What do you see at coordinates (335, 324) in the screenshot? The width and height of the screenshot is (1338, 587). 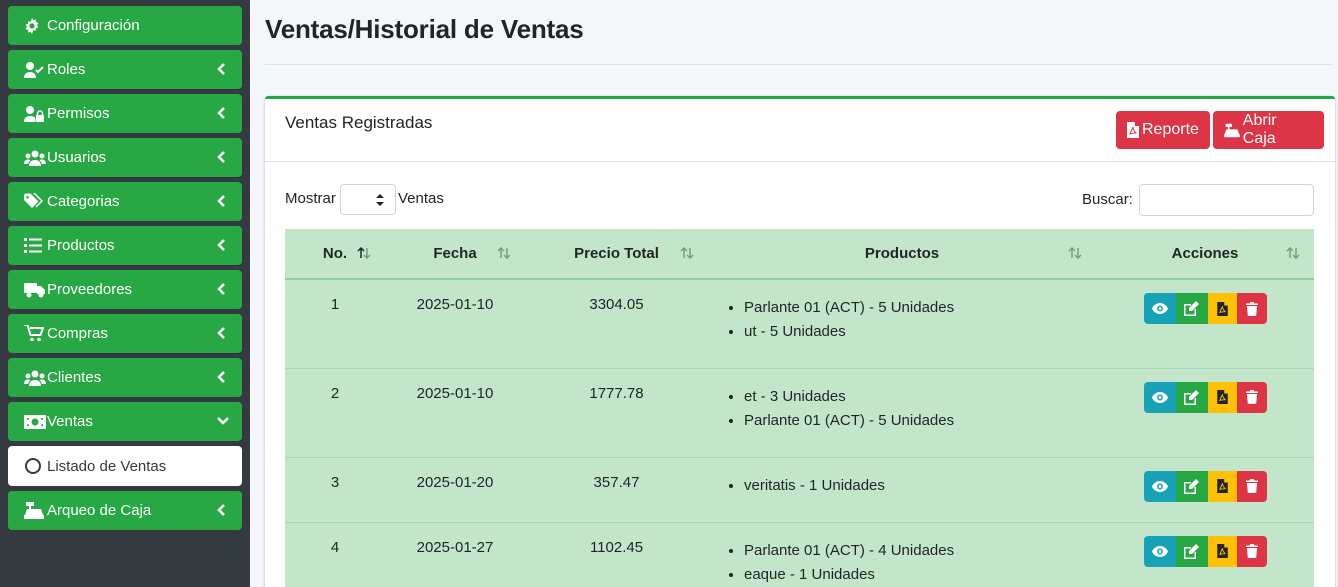 I see `cell-no: 1` at bounding box center [335, 324].